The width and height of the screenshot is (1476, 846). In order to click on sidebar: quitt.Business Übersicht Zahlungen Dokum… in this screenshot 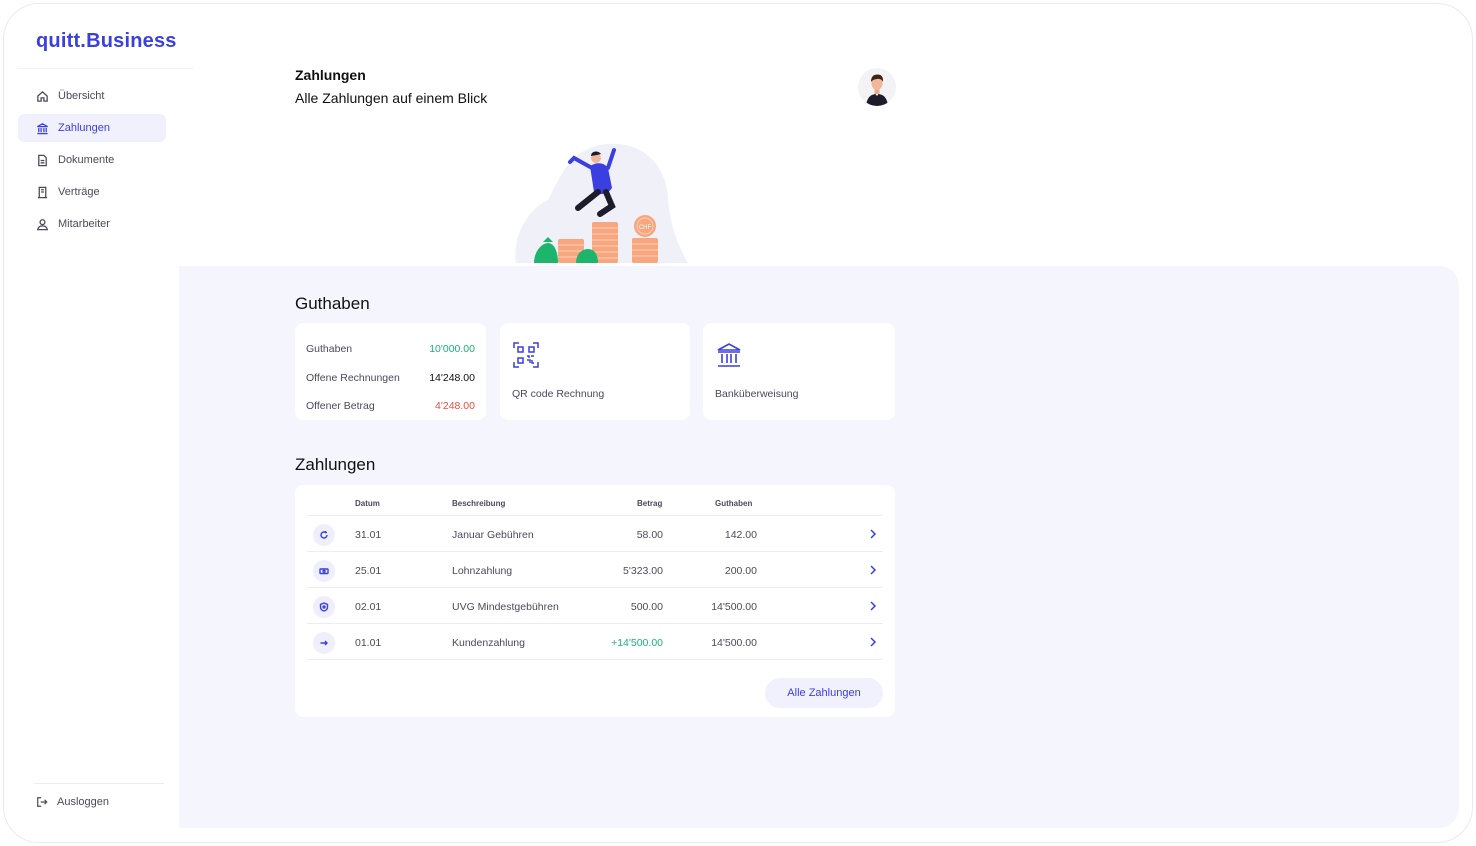, I will do `click(98, 423)`.